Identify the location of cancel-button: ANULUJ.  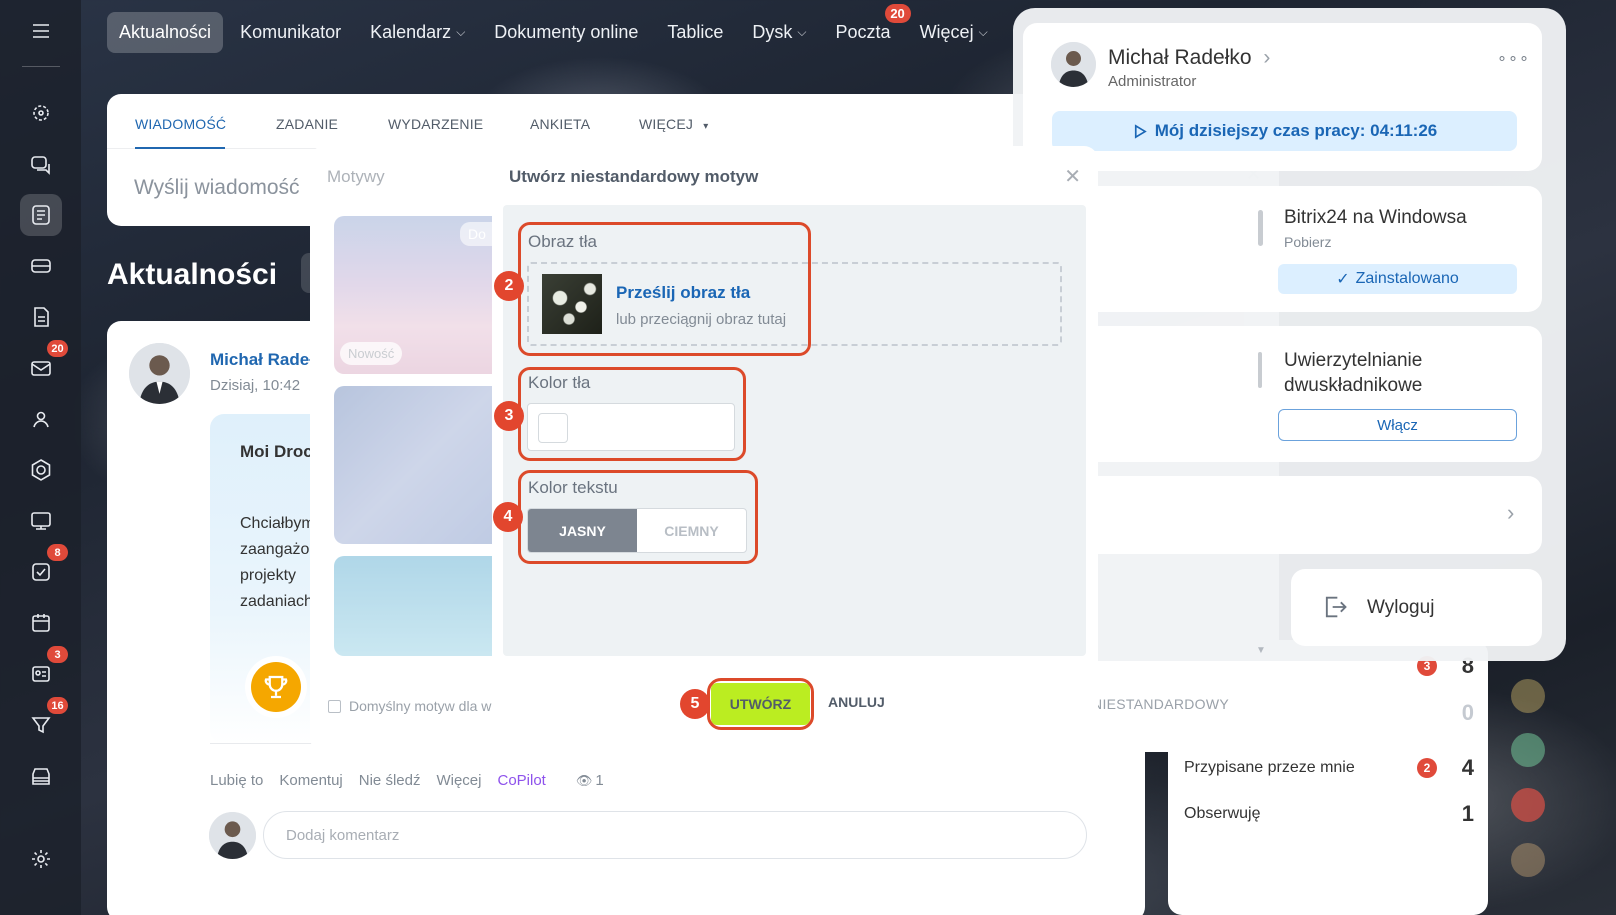
(856, 702).